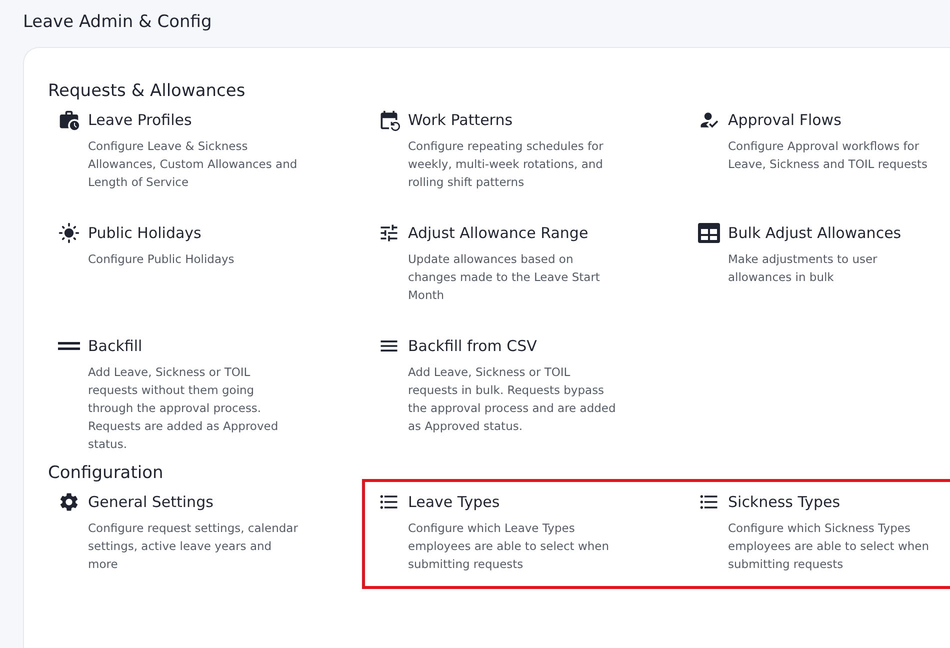 The height and width of the screenshot is (648, 950). Describe the element at coordinates (553, 502) in the screenshot. I see `option-title: Leave Types` at that location.